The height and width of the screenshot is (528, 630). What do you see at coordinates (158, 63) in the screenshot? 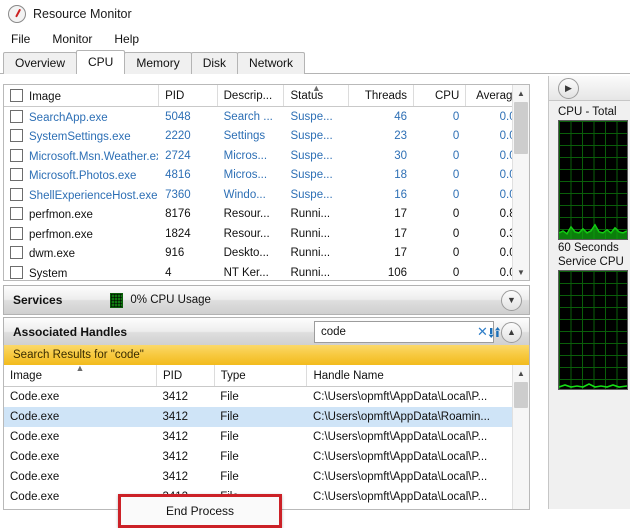
I see `tab-memory: Memory` at bounding box center [158, 63].